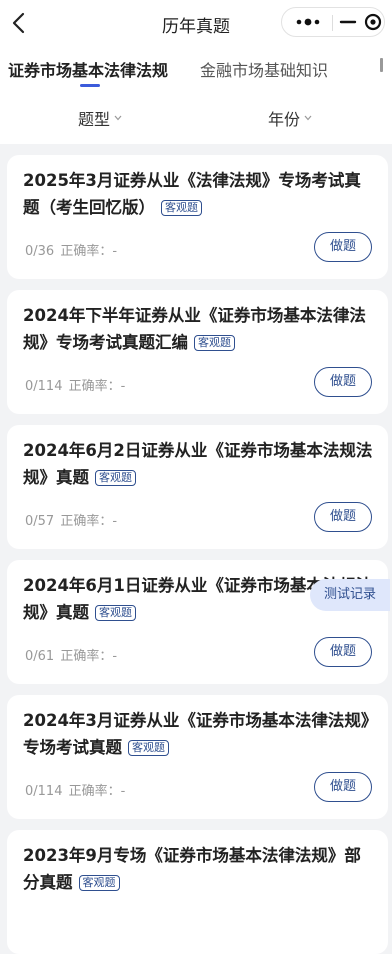 This screenshot has height=954, width=392. I want to click on paper-meta: 0/36 正确率：-, so click(72, 249).